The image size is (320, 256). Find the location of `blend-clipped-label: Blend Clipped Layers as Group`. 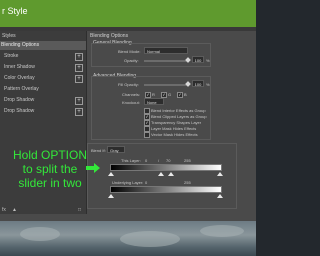

blend-clipped-label: Blend Clipped Layers as Group is located at coordinates (179, 116).